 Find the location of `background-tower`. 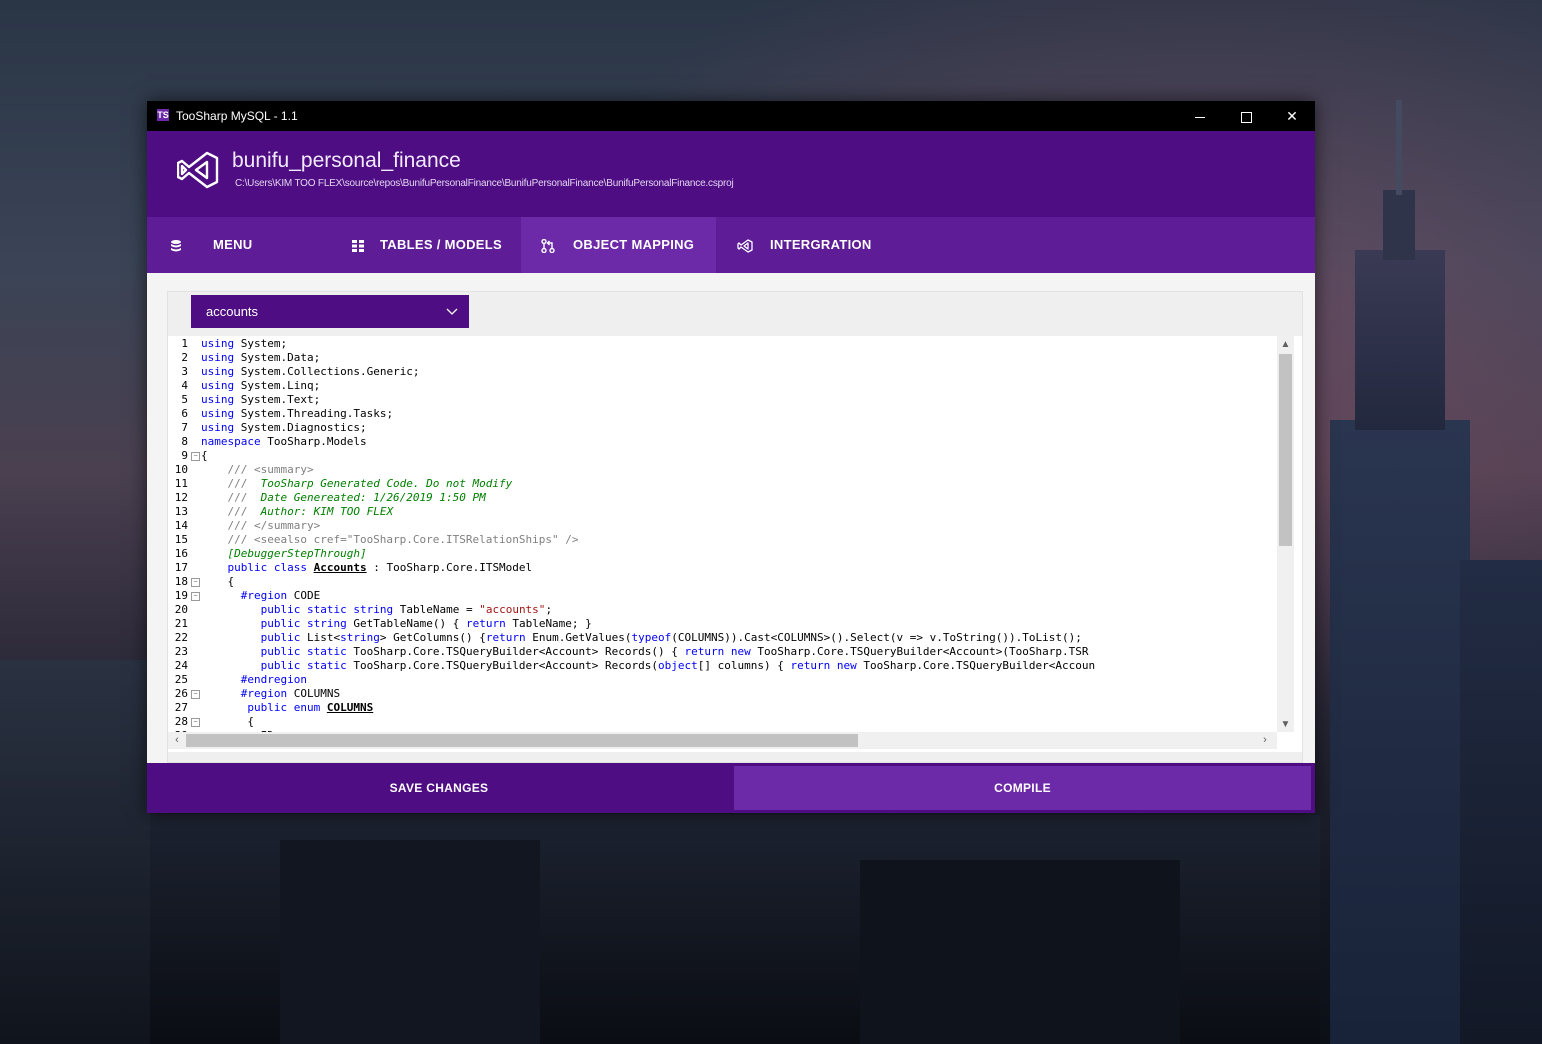

background-tower is located at coordinates (1400, 732).